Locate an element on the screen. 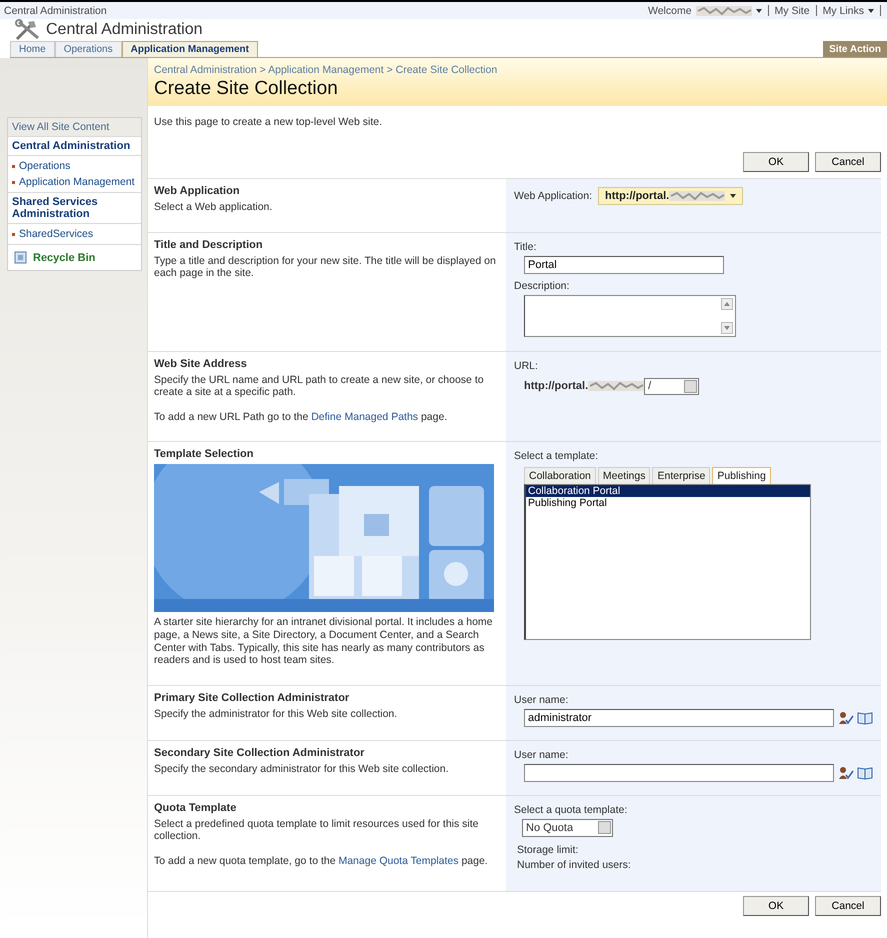  section-heading: Quota Template is located at coordinates (196, 808).